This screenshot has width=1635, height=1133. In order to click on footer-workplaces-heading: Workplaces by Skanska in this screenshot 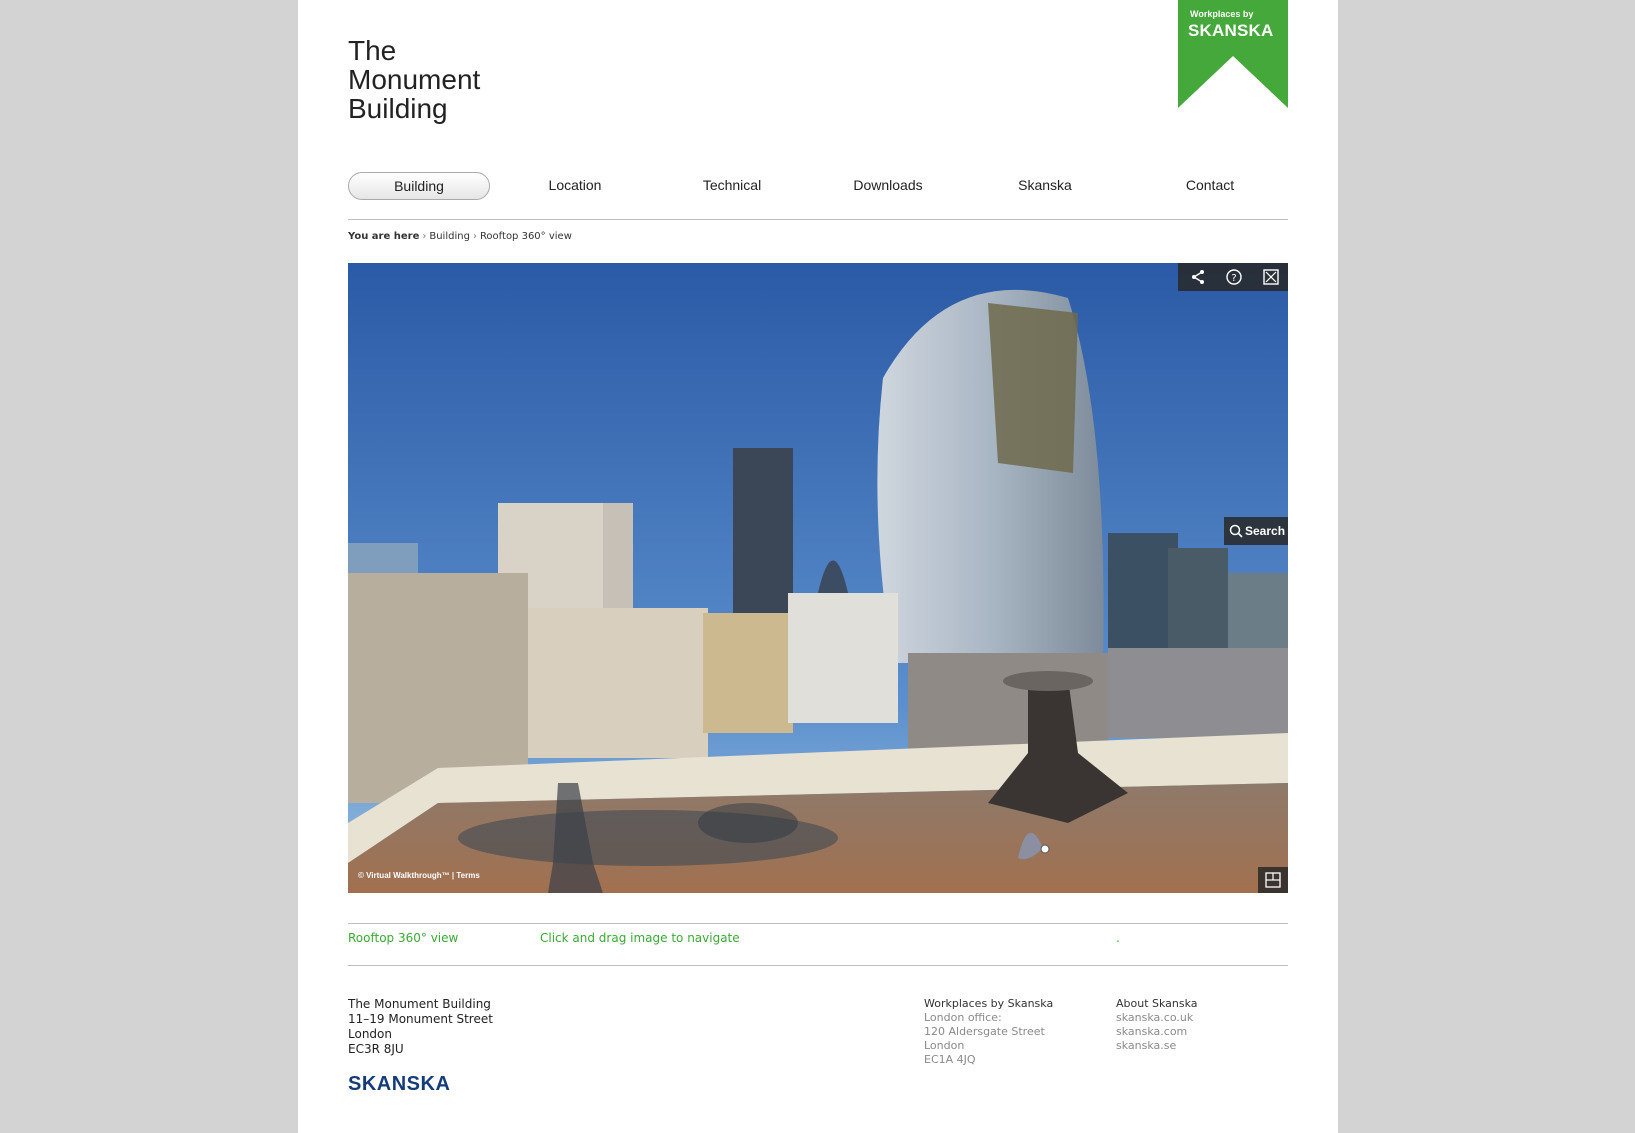, I will do `click(989, 1003)`.